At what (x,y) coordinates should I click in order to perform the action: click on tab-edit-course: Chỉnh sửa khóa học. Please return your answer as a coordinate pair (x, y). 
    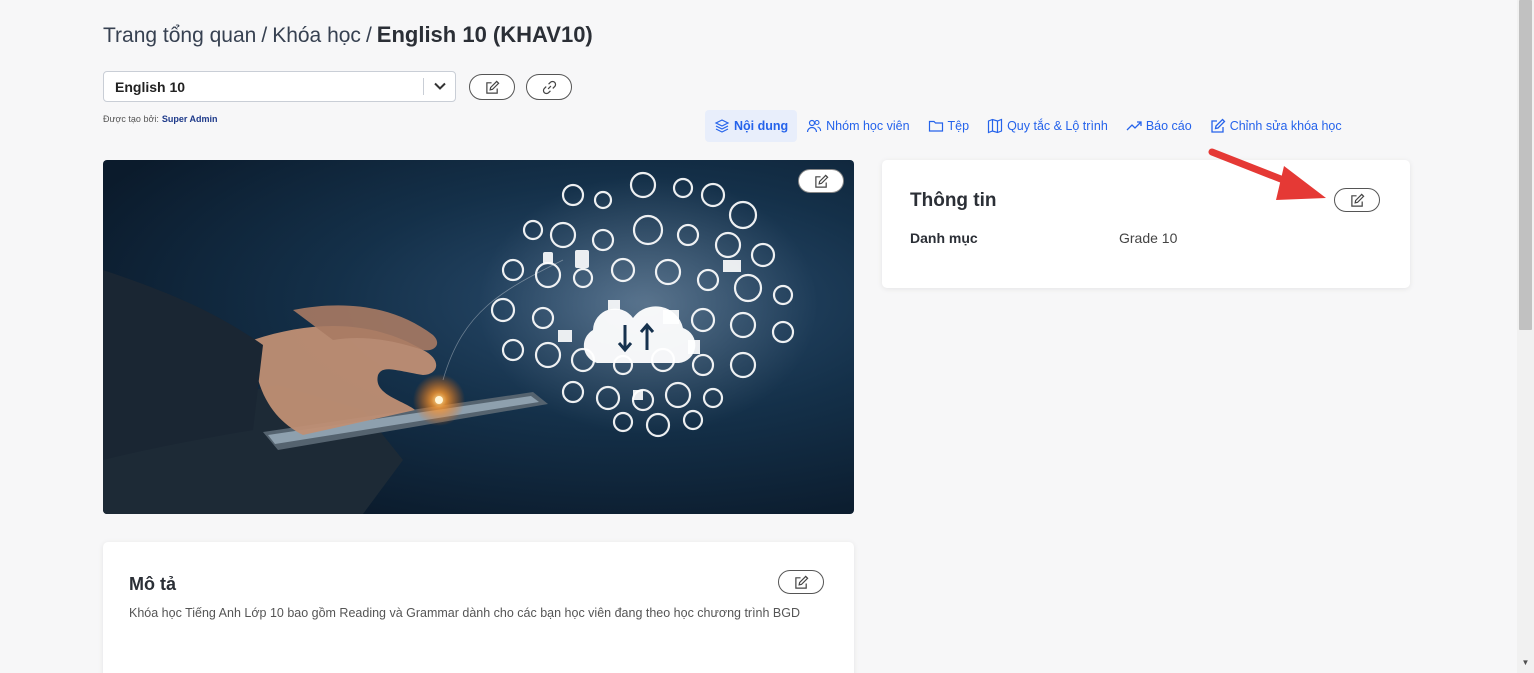
    Looking at the image, I should click on (1276, 126).